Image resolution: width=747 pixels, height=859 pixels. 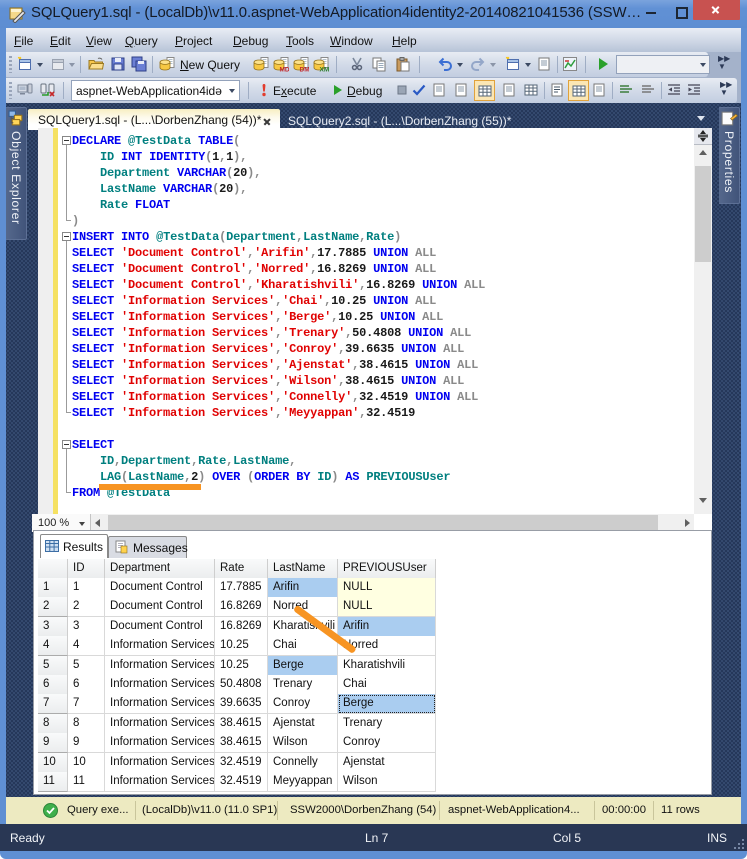 What do you see at coordinates (305, 70) in the screenshot?
I see `svg-text: DM` at bounding box center [305, 70].